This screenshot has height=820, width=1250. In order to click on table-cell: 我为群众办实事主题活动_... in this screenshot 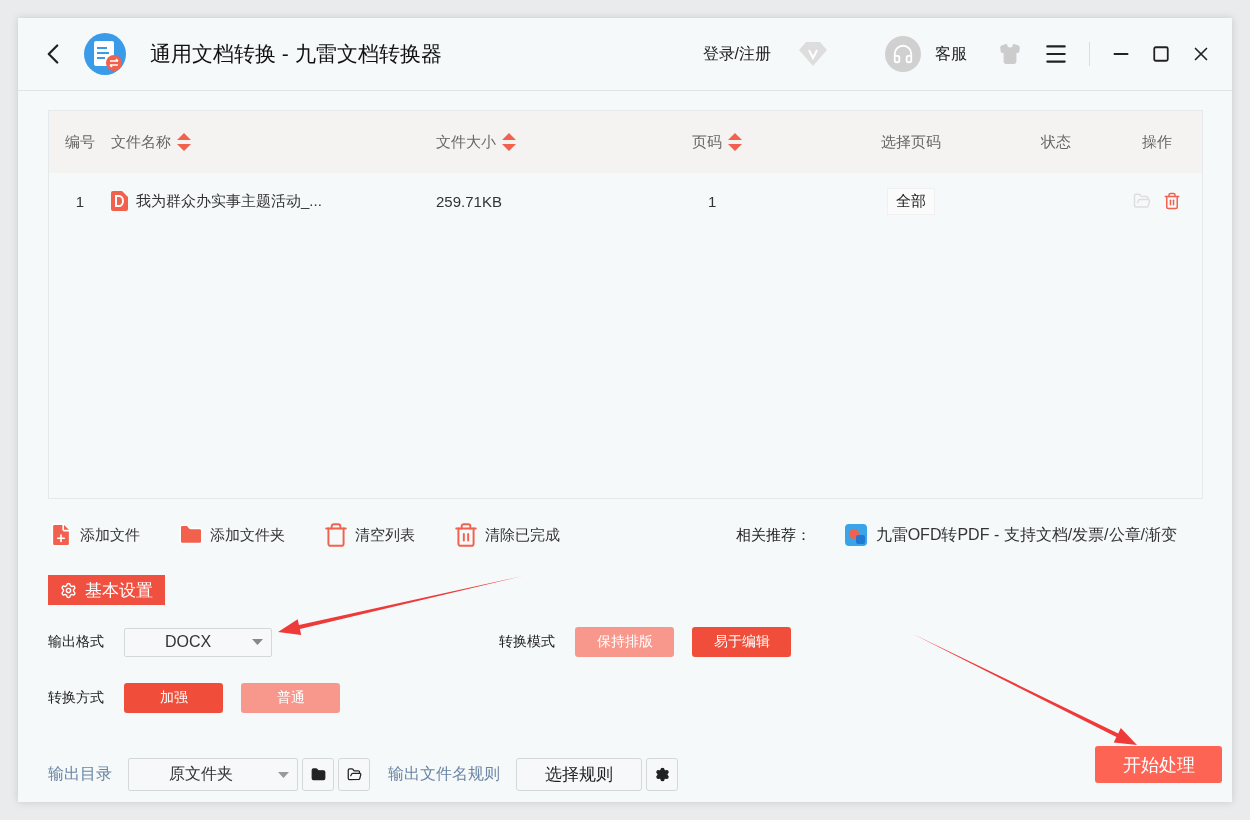, I will do `click(229, 201)`.